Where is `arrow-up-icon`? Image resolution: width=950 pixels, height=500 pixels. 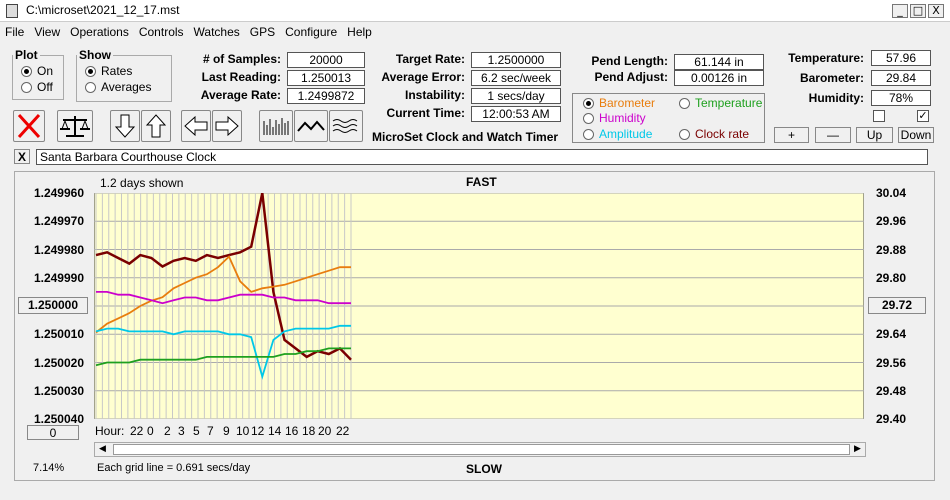 arrow-up-icon is located at coordinates (156, 126).